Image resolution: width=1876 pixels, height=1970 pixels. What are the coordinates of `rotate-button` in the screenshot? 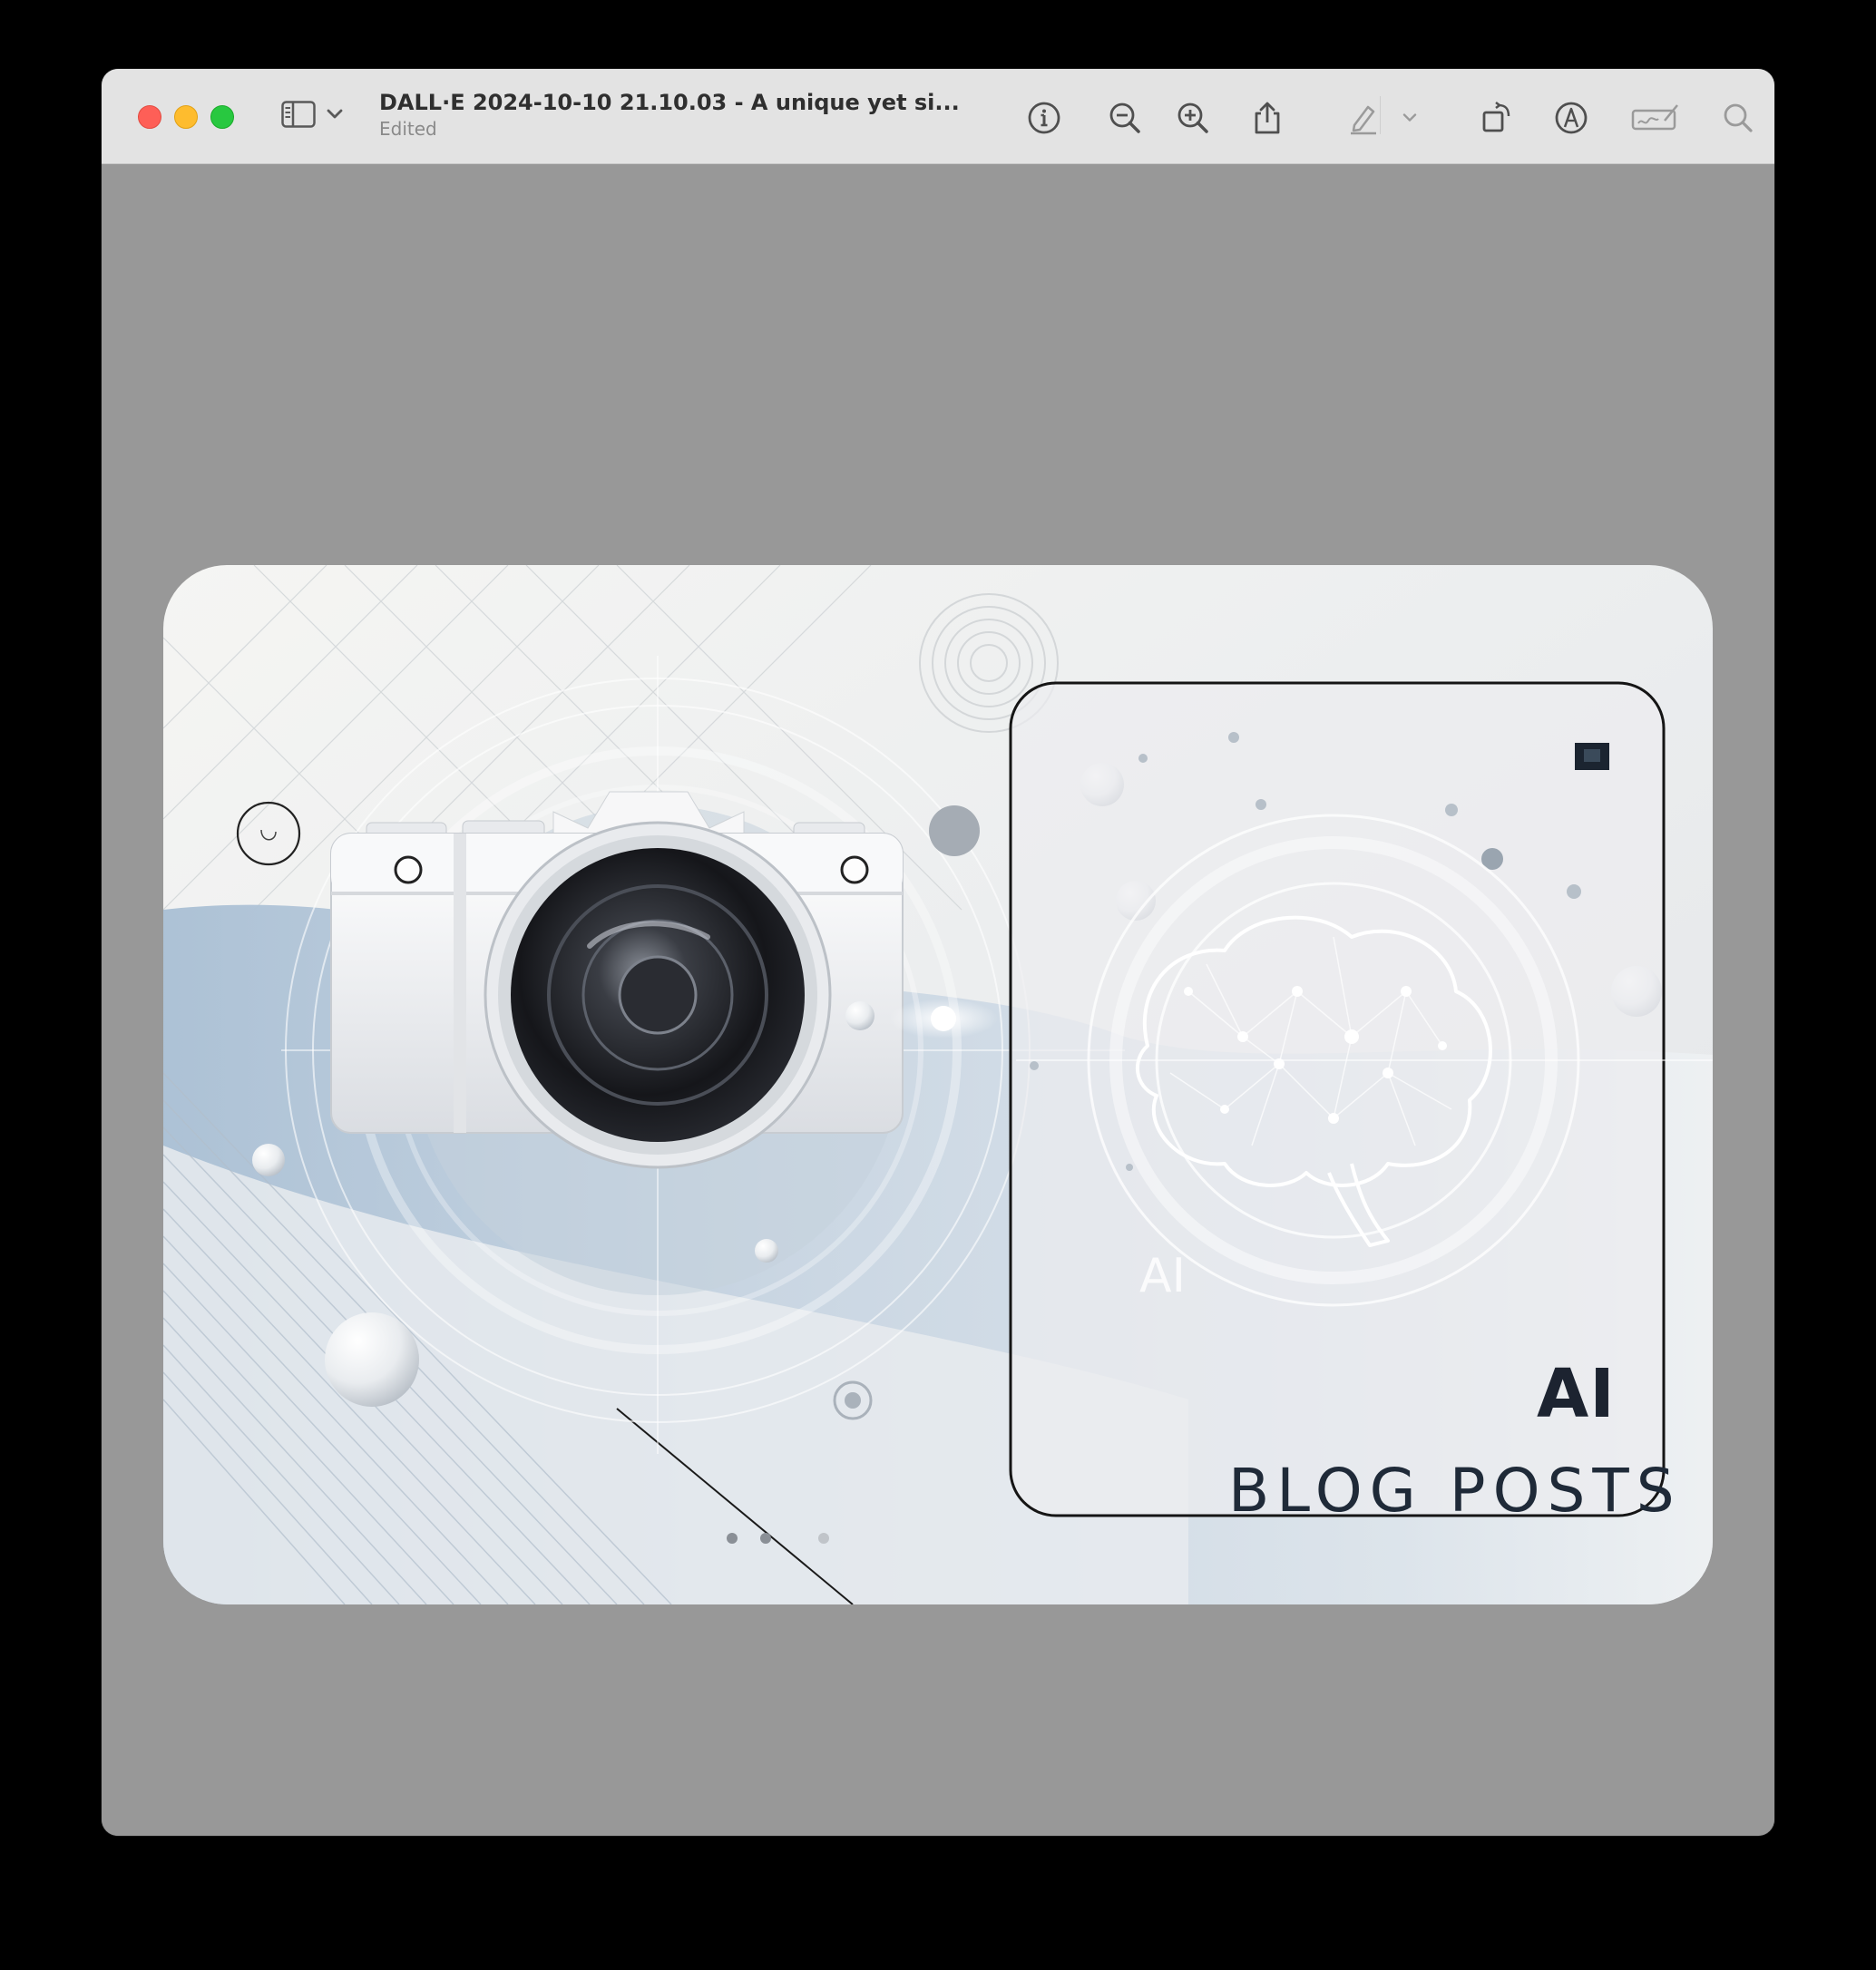 It's located at (1497, 118).